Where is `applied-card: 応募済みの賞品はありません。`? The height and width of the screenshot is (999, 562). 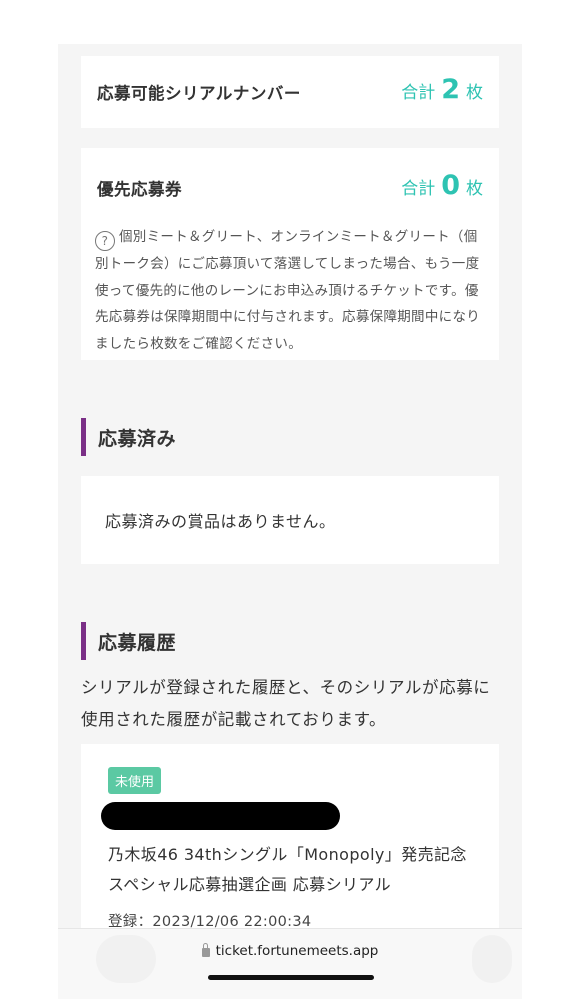
applied-card: 応募済みの賞品はありません。 is located at coordinates (290, 520).